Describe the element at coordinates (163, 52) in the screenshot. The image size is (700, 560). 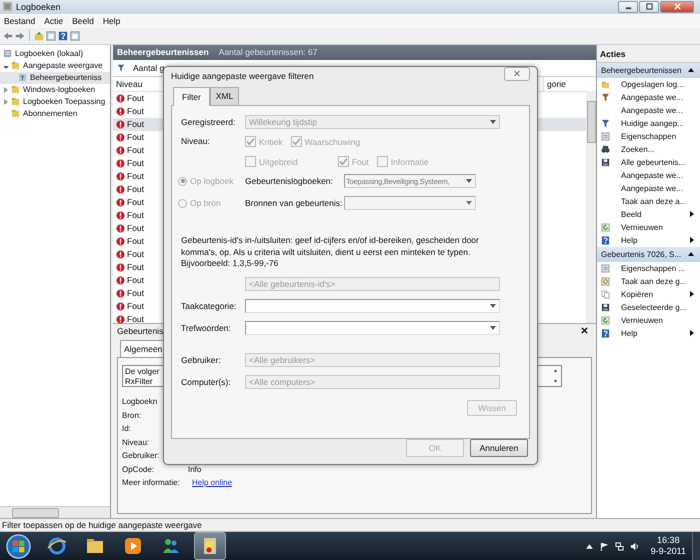
I see `view-title: Beheergebeurtenissen` at that location.